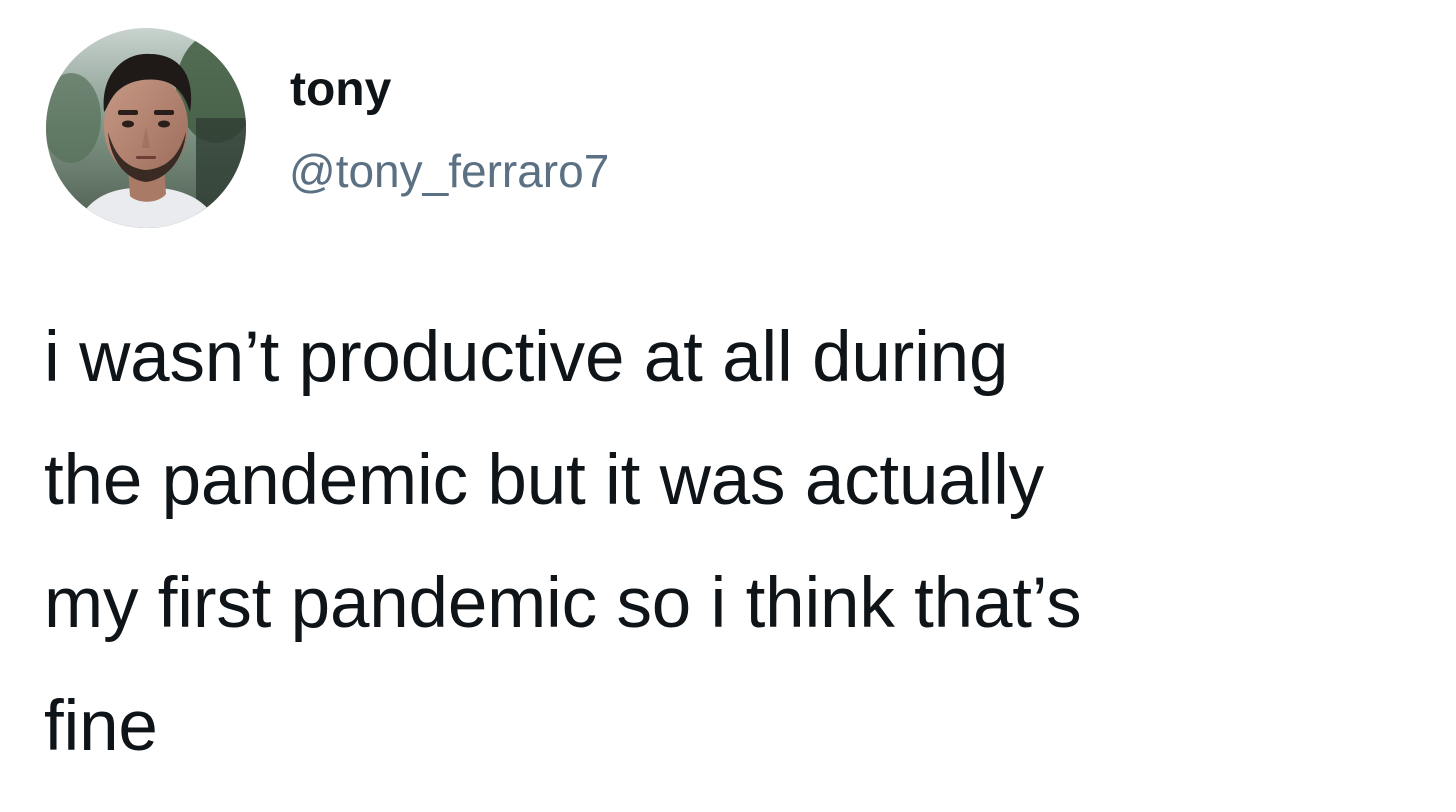 The image size is (1456, 812). I want to click on profile-photo-icon, so click(146, 128).